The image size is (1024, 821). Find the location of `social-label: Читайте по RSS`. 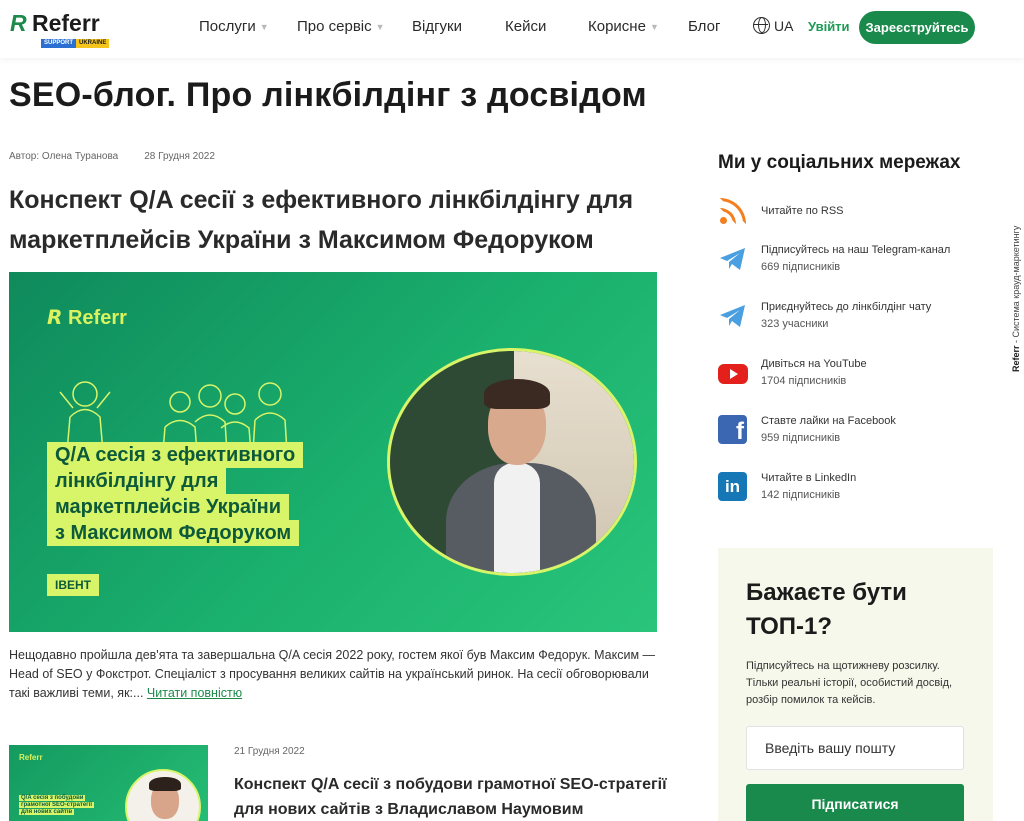

social-label: Читайте по RSS is located at coordinates (802, 210).